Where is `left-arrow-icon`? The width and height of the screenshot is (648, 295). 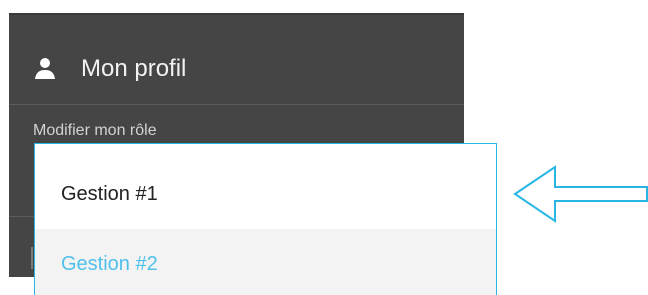
left-arrow-icon is located at coordinates (580, 194).